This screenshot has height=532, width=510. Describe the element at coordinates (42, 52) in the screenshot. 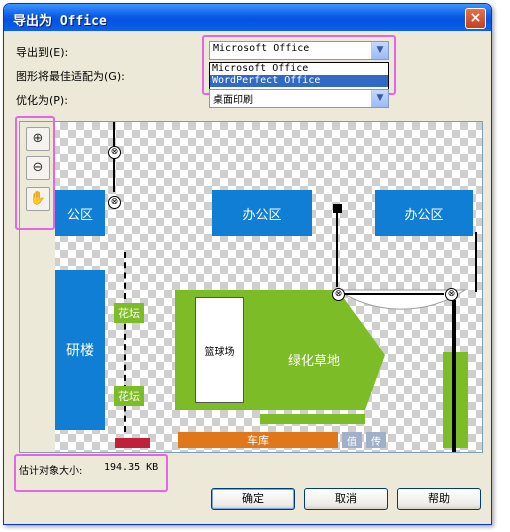

I see `export-to-label: 导出到(E):` at that location.